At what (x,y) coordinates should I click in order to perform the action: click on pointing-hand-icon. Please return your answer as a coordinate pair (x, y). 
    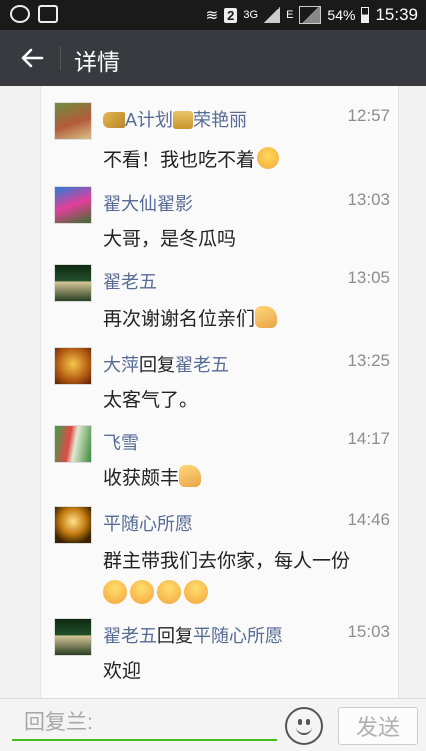
    Looking at the image, I should click on (266, 317).